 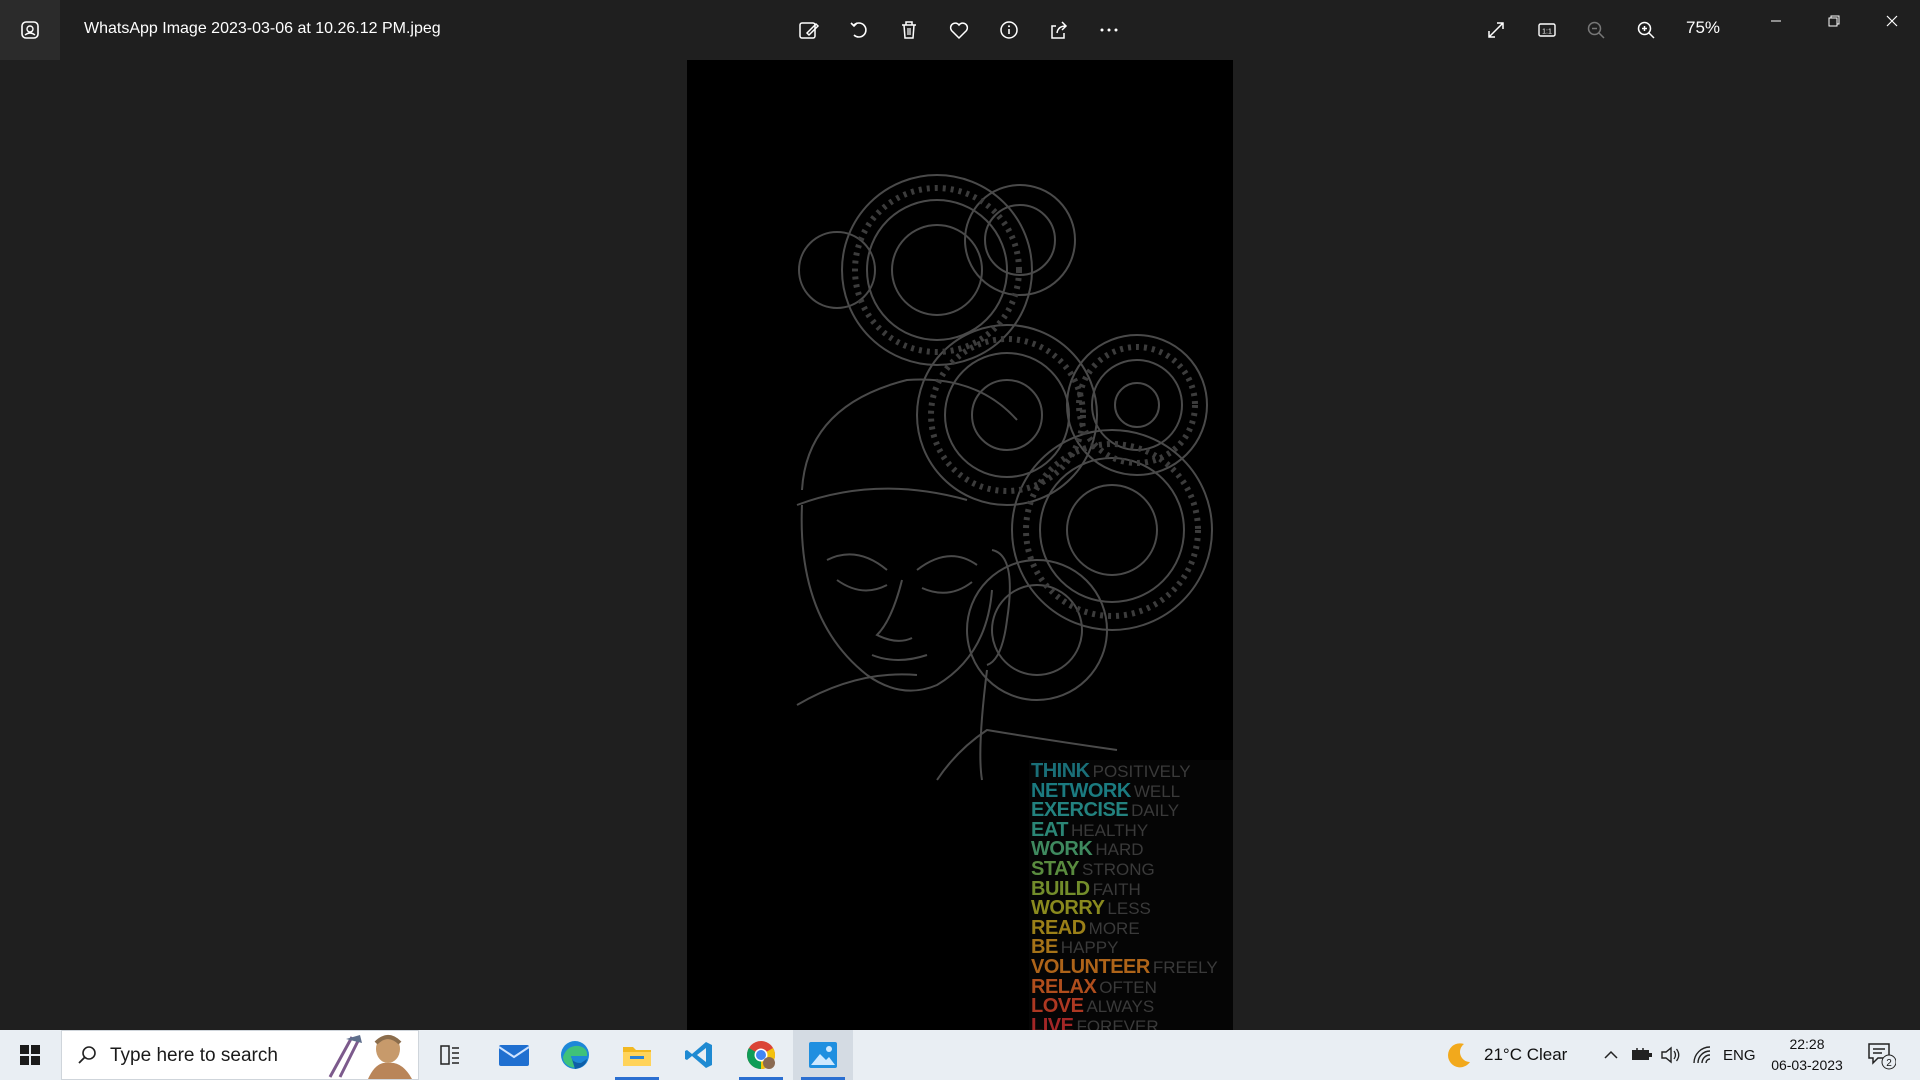 What do you see at coordinates (1807, 1044) in the screenshot?
I see `clock-time: 22:28` at bounding box center [1807, 1044].